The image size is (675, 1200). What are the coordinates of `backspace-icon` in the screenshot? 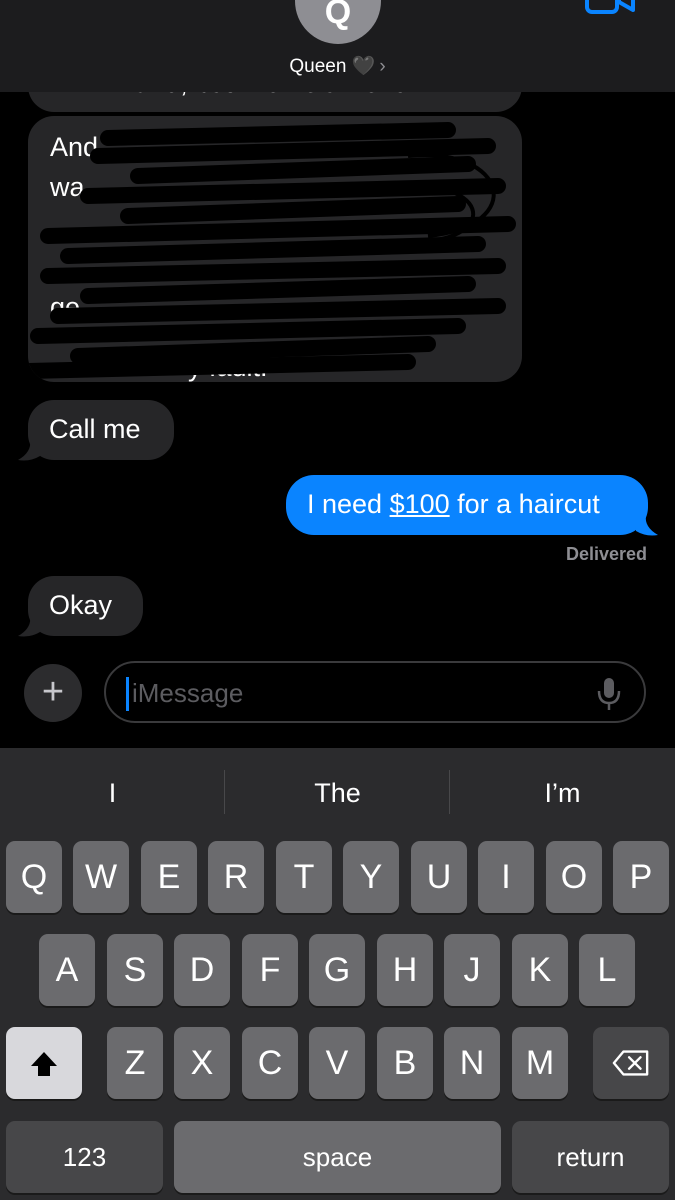 It's located at (630, 1063).